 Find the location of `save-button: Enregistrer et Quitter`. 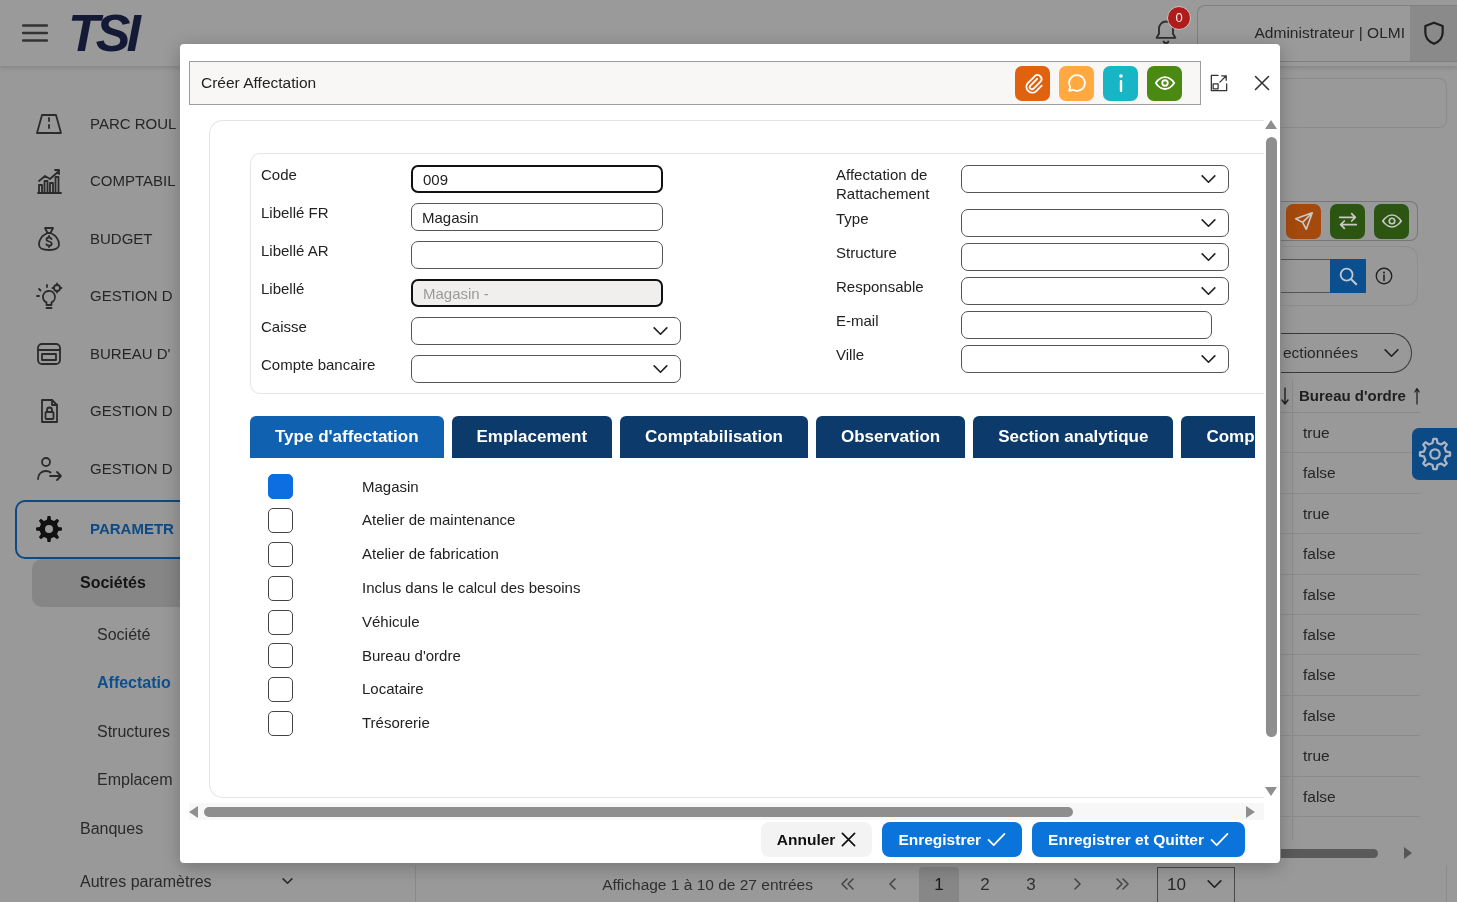

save-button: Enregistrer et Quitter is located at coordinates (1138, 839).